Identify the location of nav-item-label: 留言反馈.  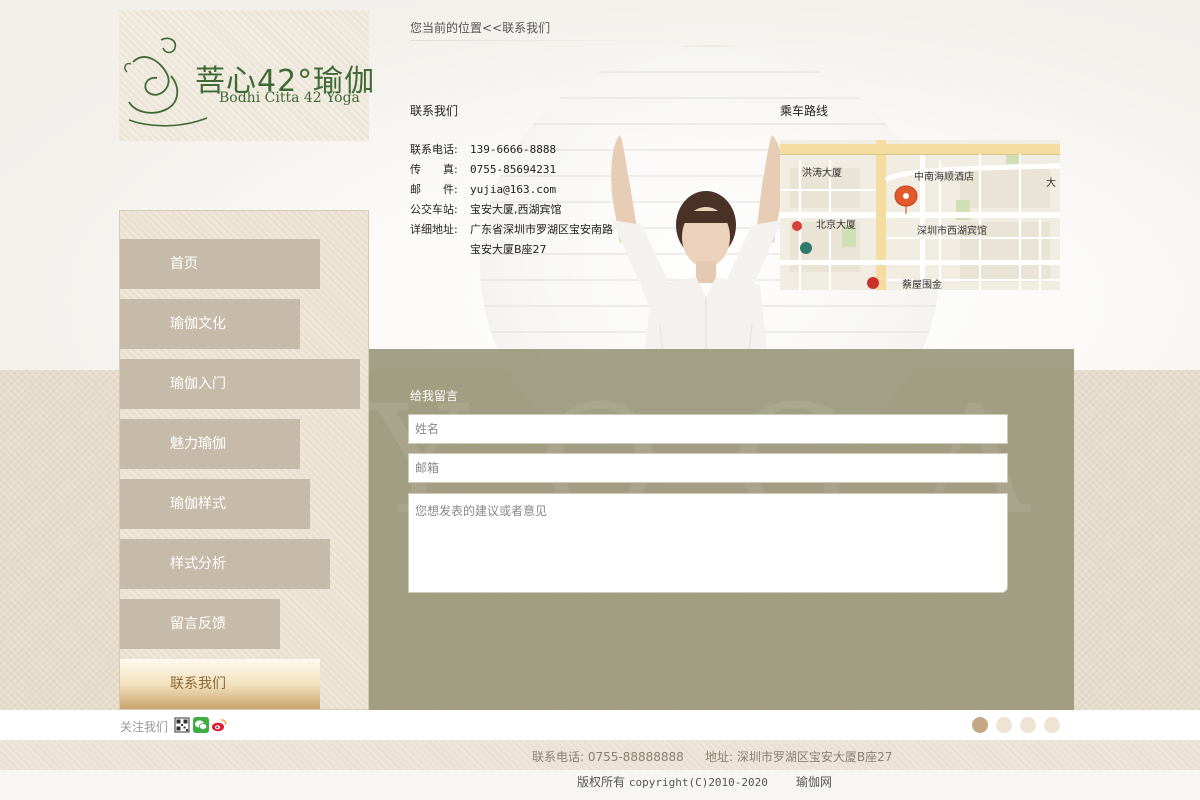
(198, 624).